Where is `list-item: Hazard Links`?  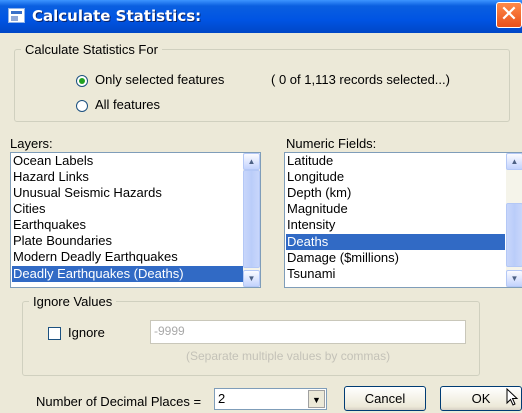
list-item: Hazard Links is located at coordinates (51, 177).